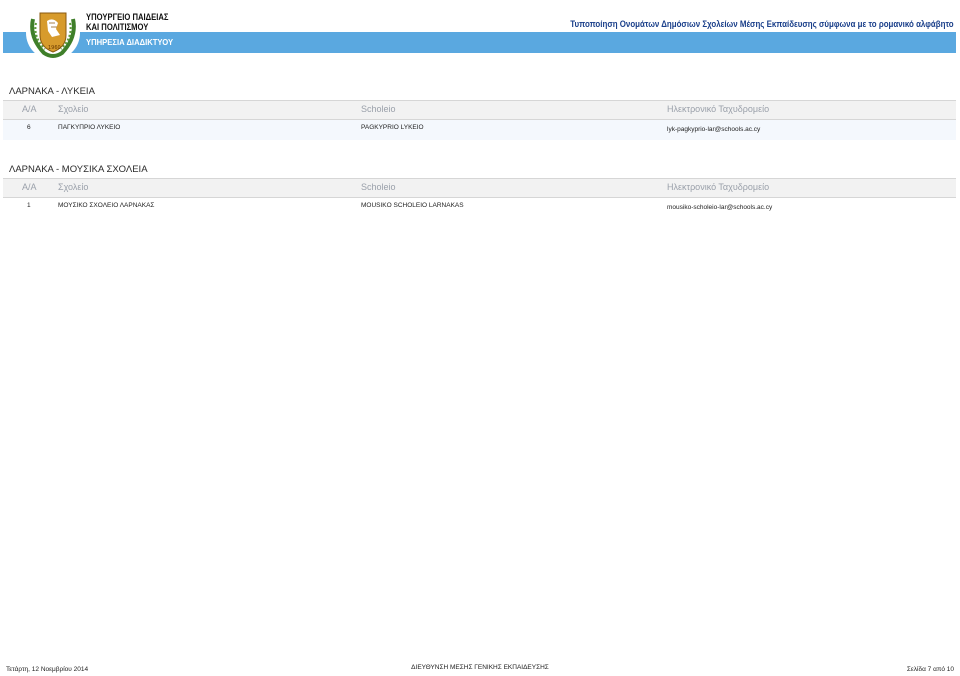 The height and width of the screenshot is (676, 960). Describe the element at coordinates (54, 48) in the screenshot. I see `svg-text: 1960` at that location.